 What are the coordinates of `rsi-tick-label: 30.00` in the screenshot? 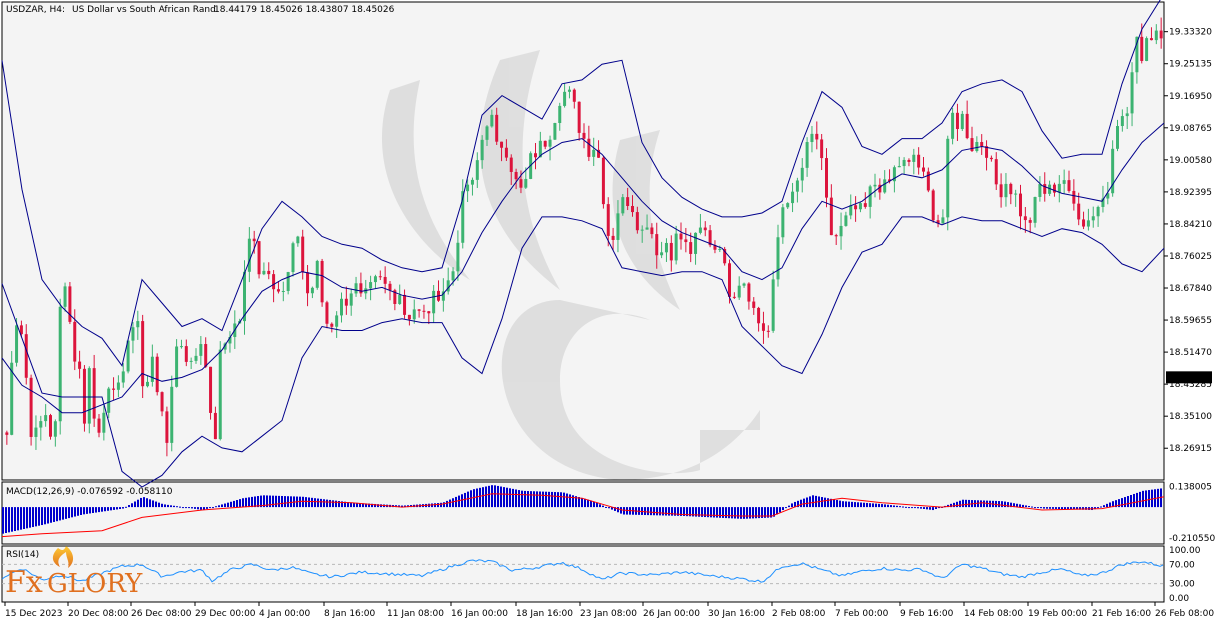 It's located at (1182, 585).